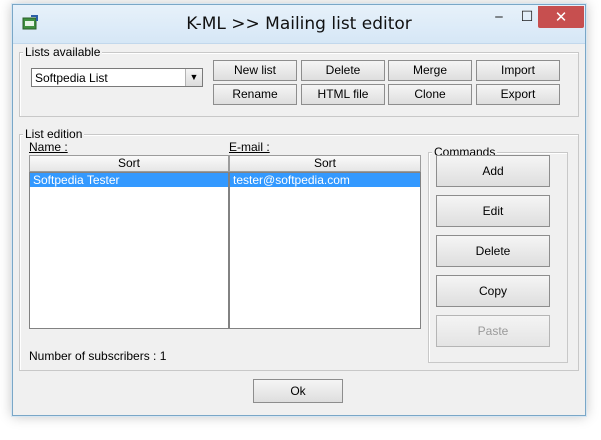  Describe the element at coordinates (298, 391) in the screenshot. I see `ok-button: Ok` at that location.